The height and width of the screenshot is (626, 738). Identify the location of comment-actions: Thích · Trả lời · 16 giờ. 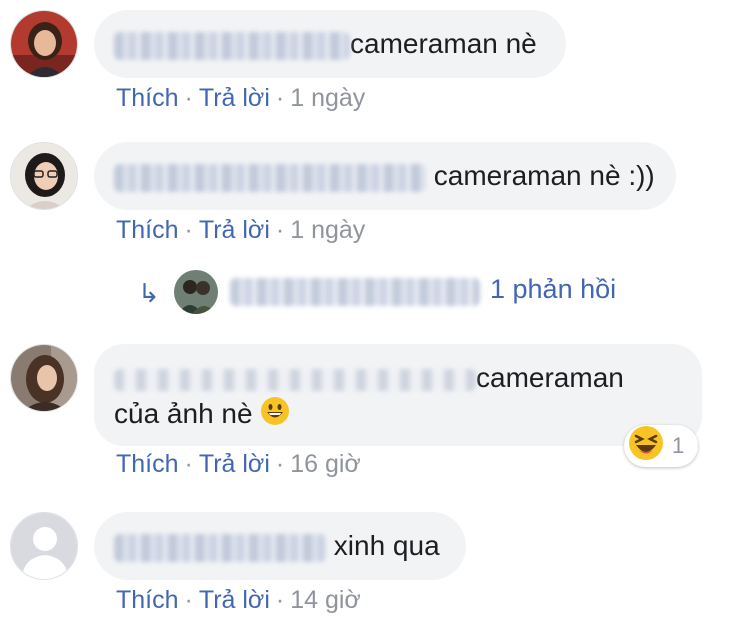
(238, 464).